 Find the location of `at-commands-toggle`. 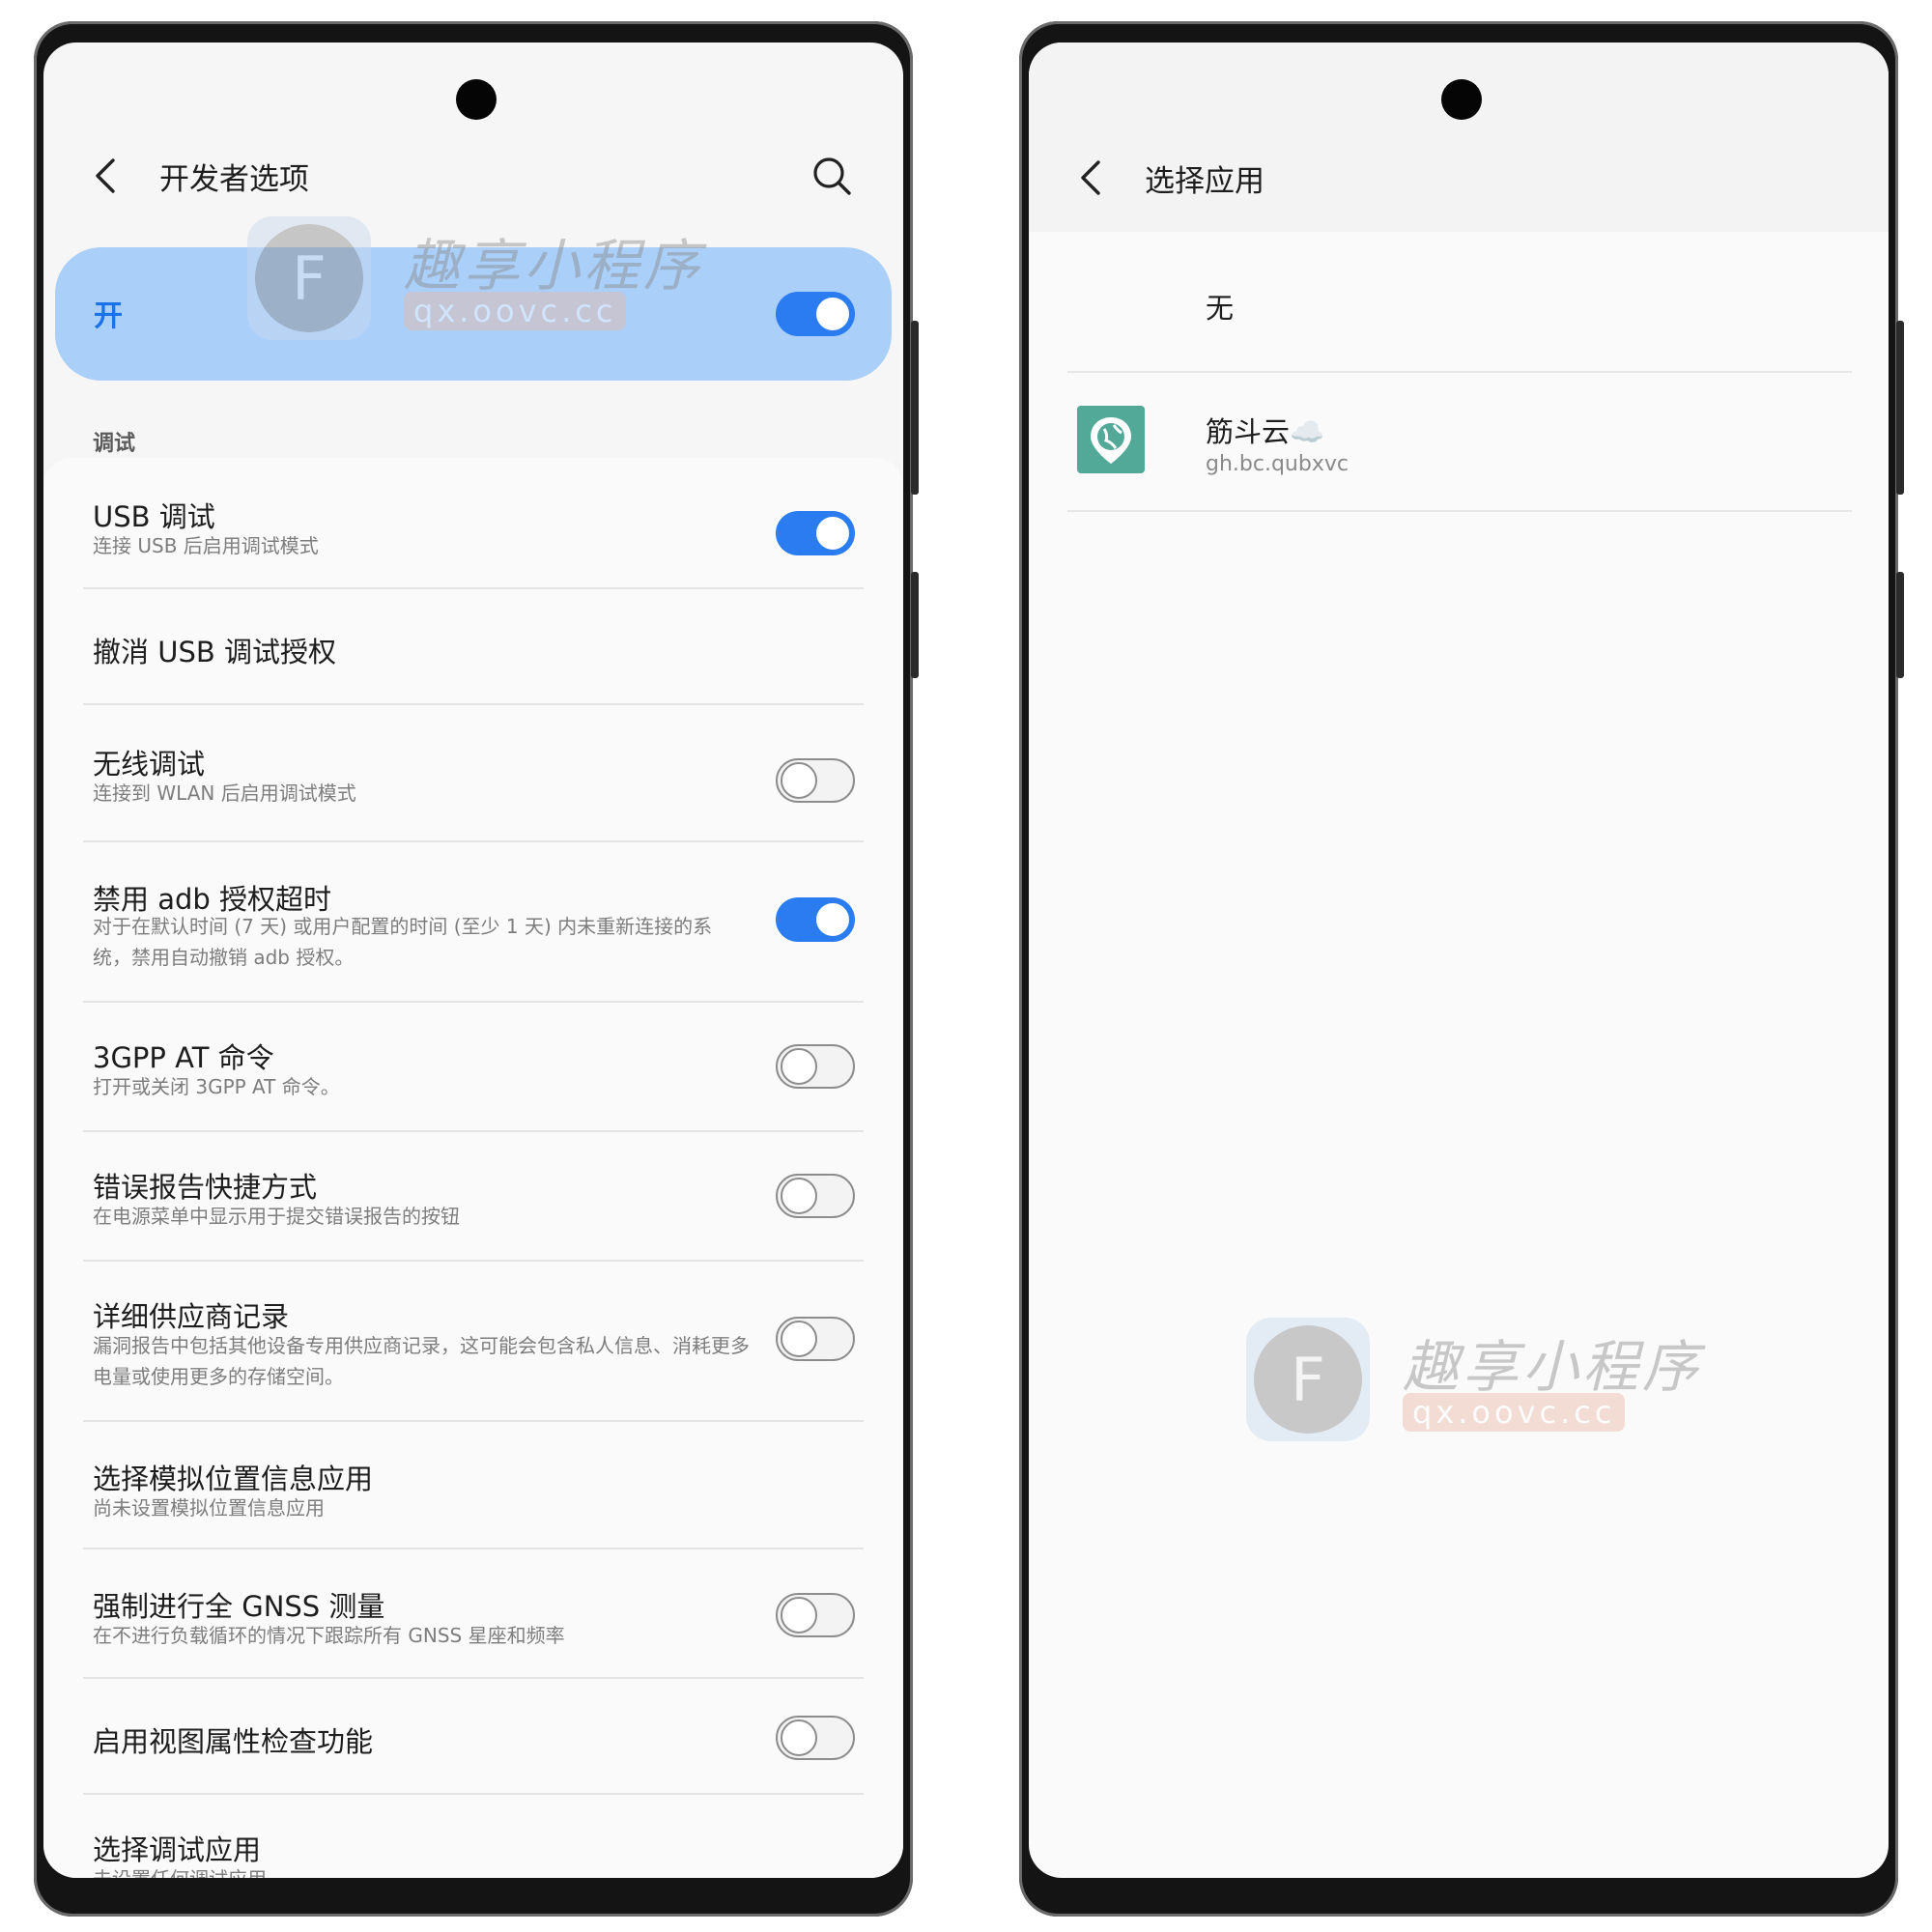

at-commands-toggle is located at coordinates (815, 1066).